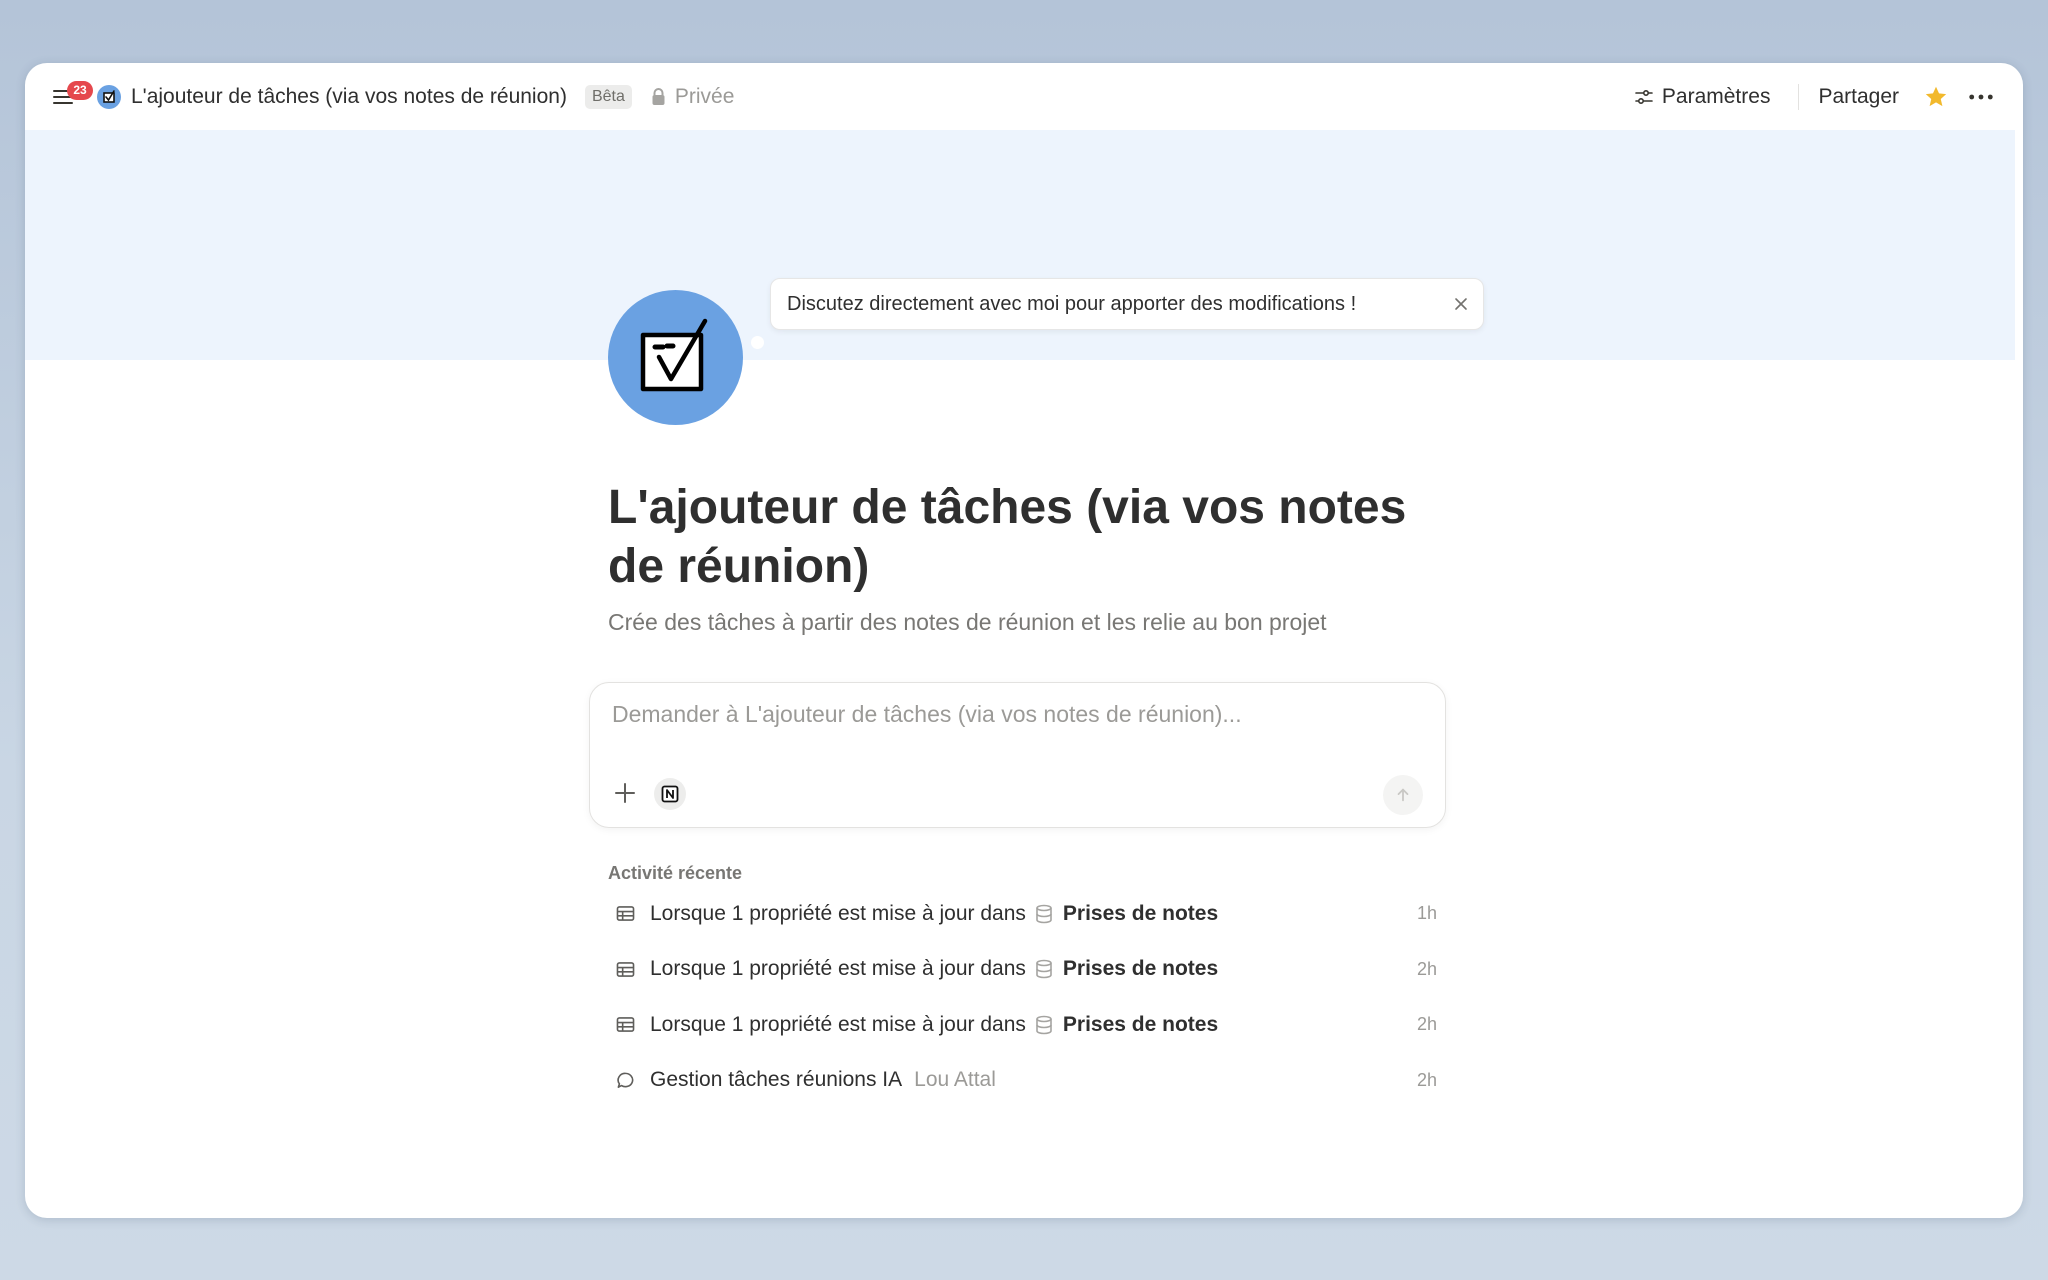 This screenshot has width=2048, height=1280. I want to click on send-button, so click(1403, 795).